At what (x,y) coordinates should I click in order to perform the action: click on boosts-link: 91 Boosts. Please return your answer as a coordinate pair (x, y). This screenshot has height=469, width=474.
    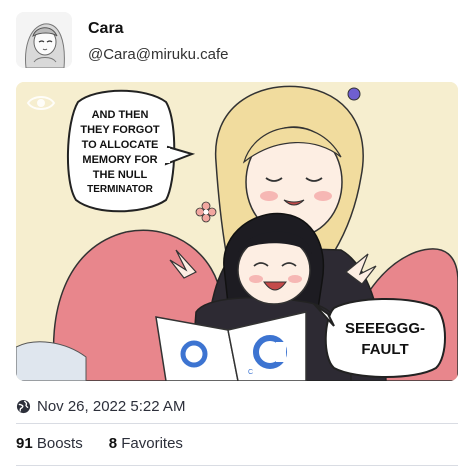
    Looking at the image, I should click on (49, 443).